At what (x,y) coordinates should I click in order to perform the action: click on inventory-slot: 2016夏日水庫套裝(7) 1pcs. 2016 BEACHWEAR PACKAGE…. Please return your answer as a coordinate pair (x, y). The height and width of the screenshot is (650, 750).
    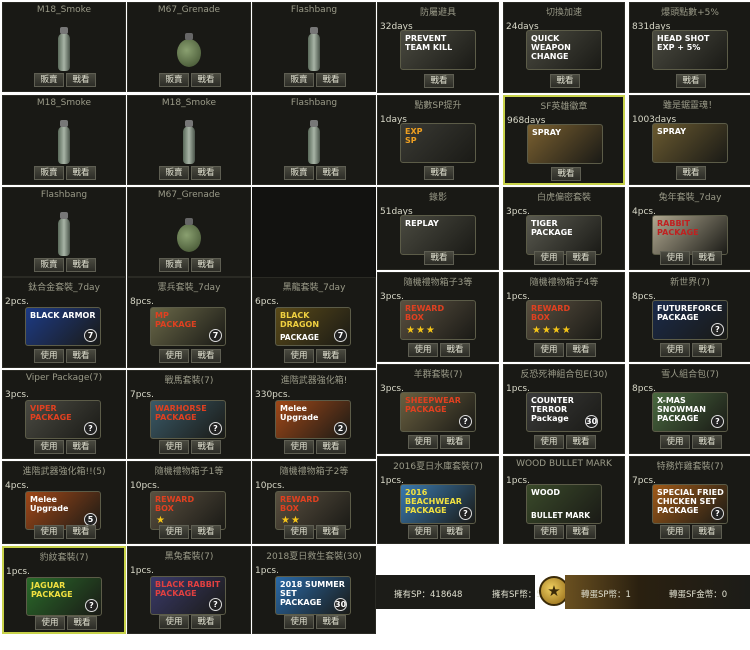
    Looking at the image, I should click on (438, 500).